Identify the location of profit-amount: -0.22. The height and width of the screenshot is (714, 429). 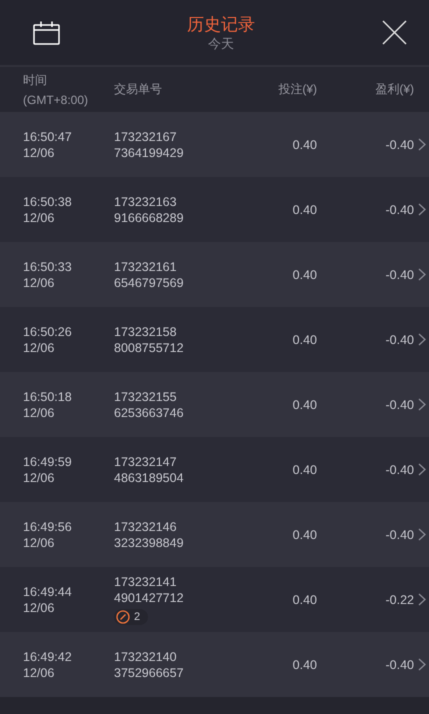
(399, 599).